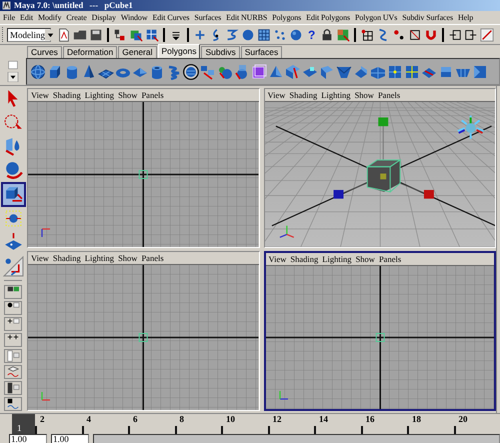 The width and height of the screenshot is (500, 443). I want to click on menu-item: Edit, so click(26, 18).